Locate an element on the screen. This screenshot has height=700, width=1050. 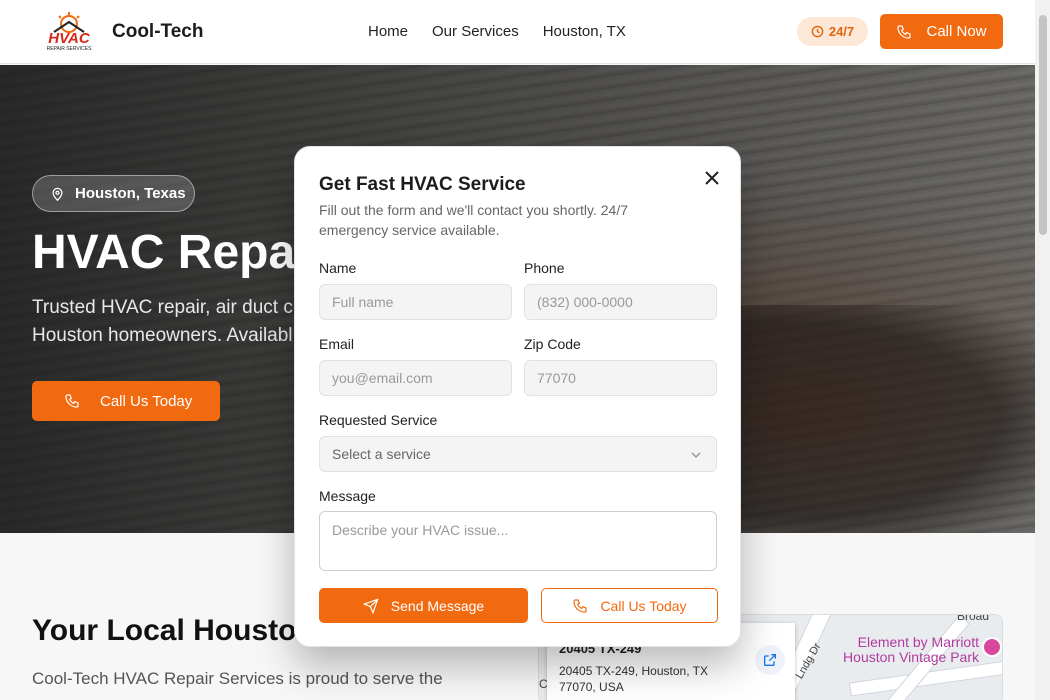
message-label: Message is located at coordinates (347, 496).